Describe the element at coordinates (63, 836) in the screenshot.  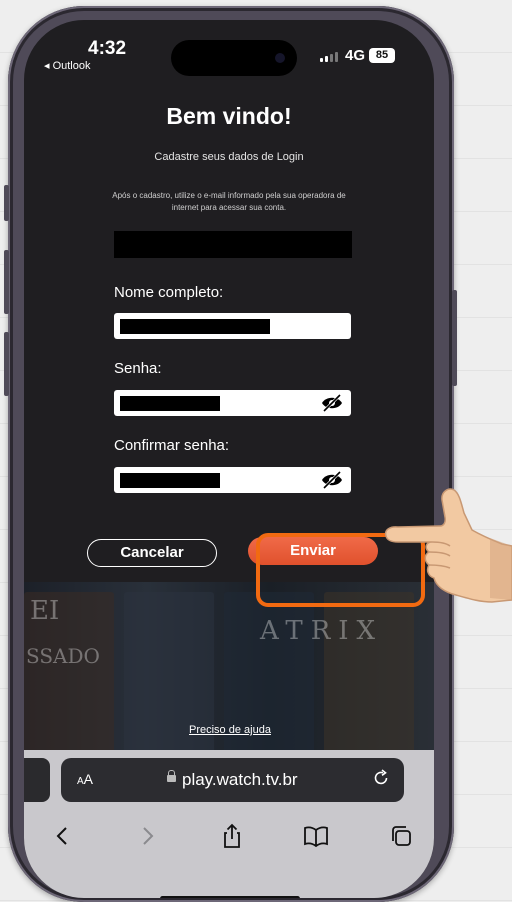
I see `back-chevron-icon` at that location.